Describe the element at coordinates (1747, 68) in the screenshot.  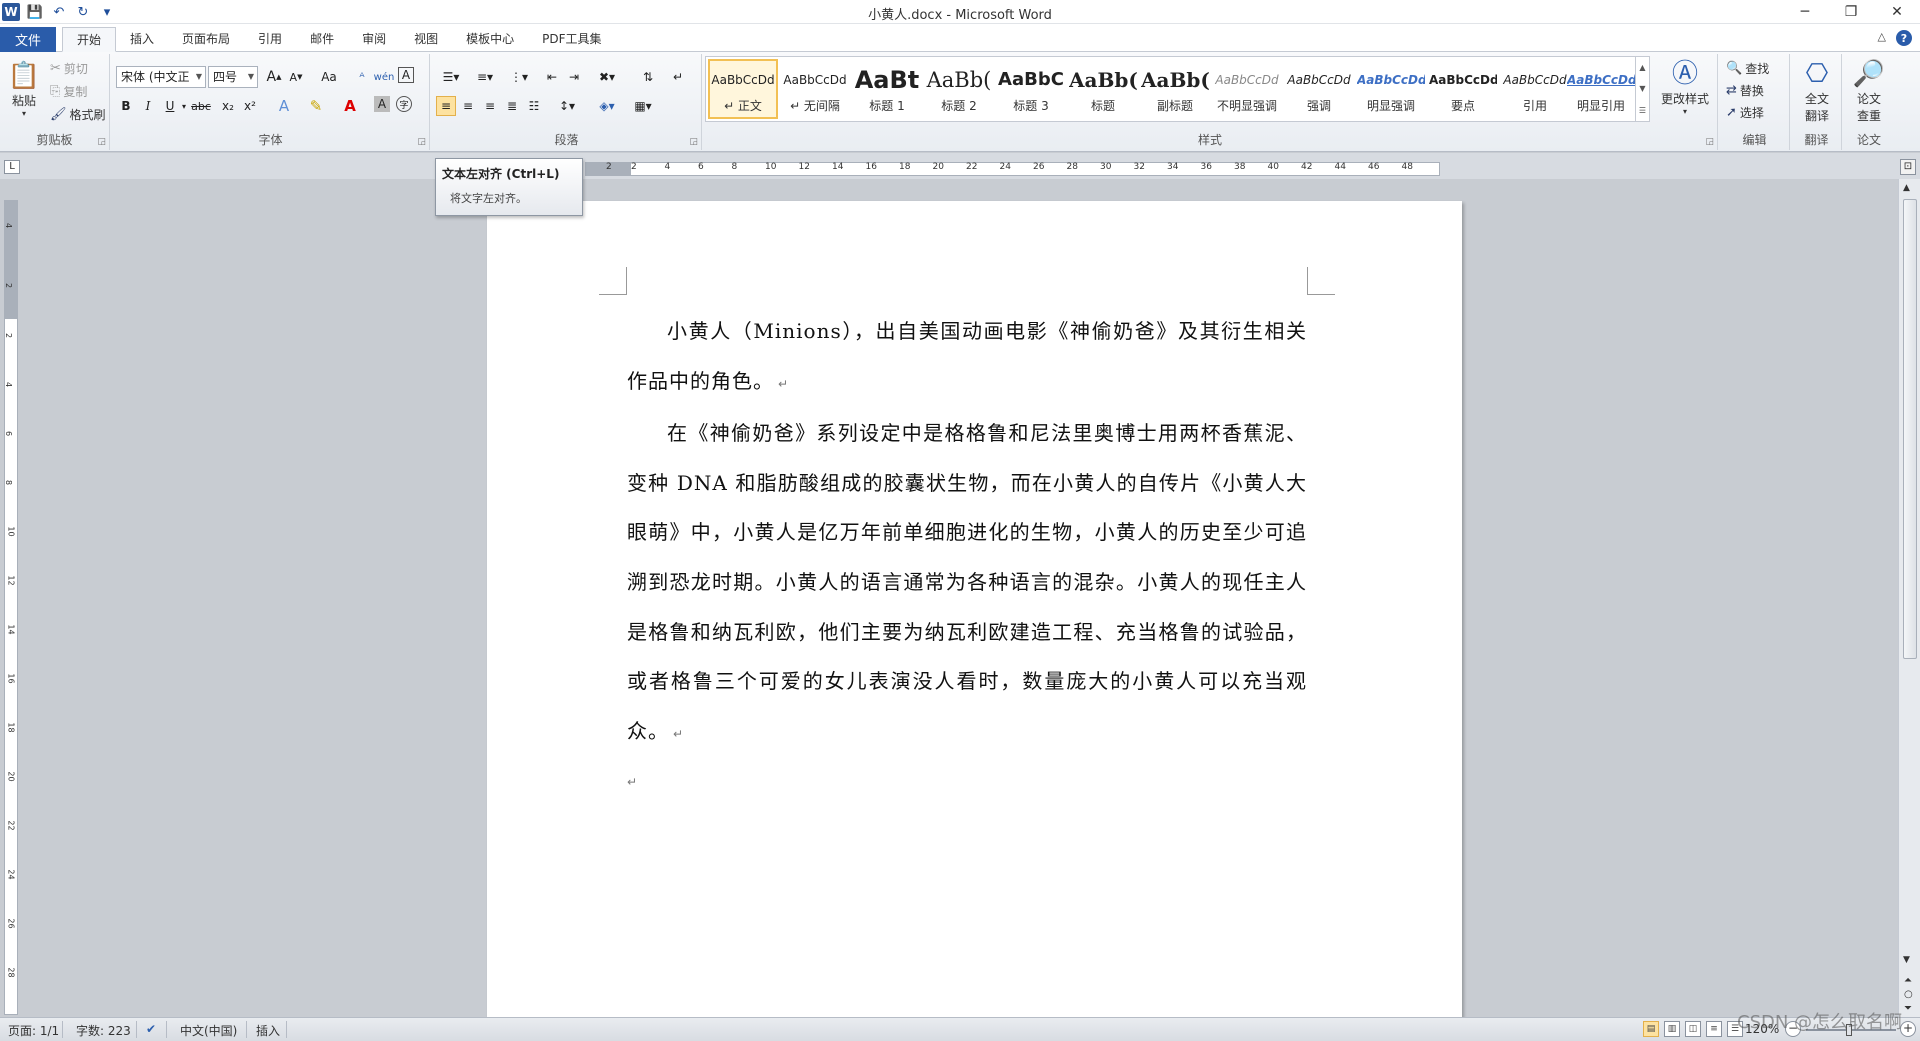
I see `find-button: 🔍 查找` at that location.